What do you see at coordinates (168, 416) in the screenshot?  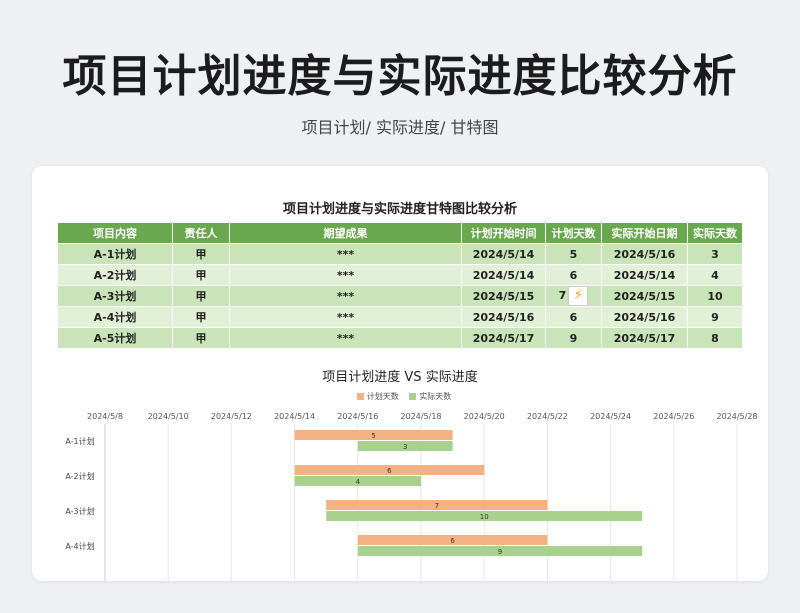 I see `x-tick-label: 2024/5/10` at bounding box center [168, 416].